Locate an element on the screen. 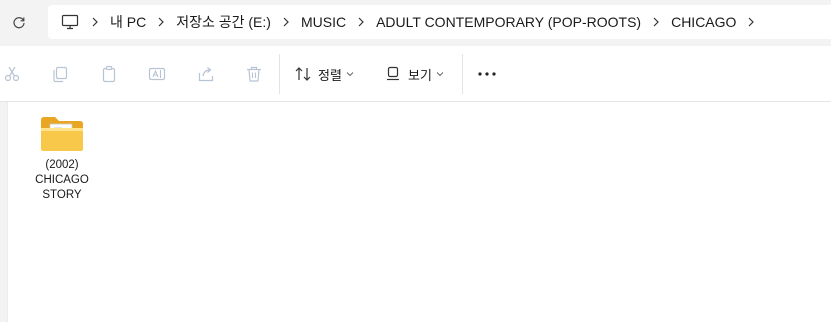 This screenshot has height=322, width=831. refresh-button is located at coordinates (19, 23).